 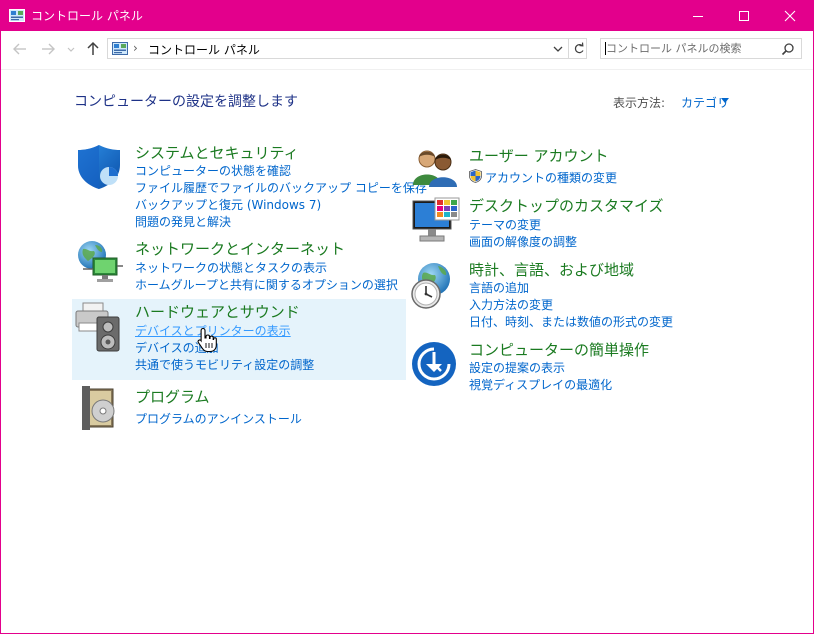 I want to click on link-backup-restore-windows7: バックアップと復元 (Windows 7), so click(x=228, y=204).